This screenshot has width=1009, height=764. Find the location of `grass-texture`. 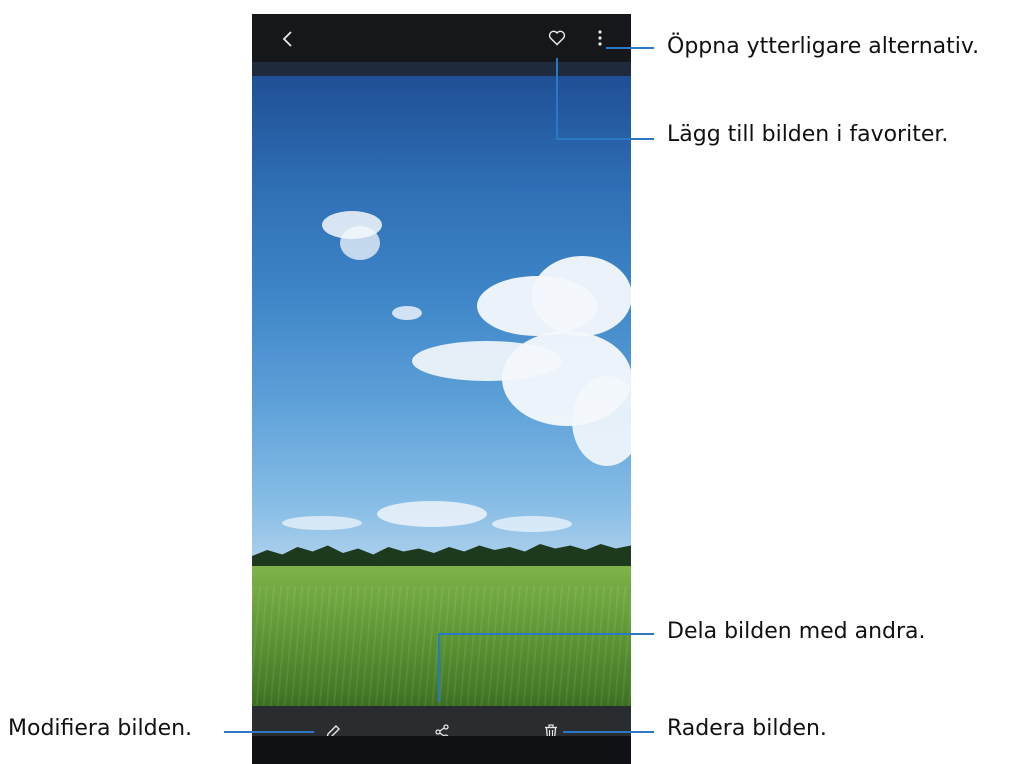

grass-texture is located at coordinates (441, 646).